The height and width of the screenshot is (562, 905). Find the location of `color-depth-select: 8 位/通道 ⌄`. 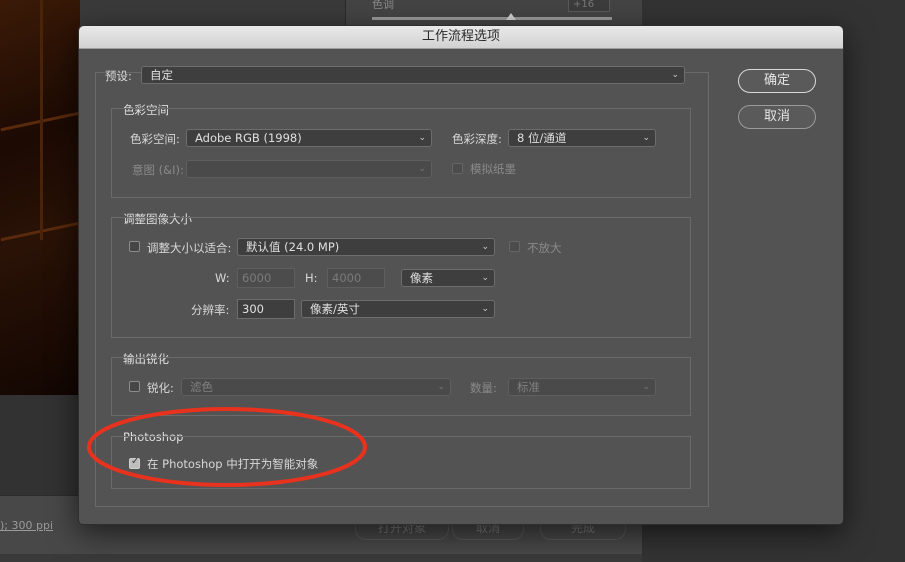

color-depth-select: 8 位/通道 ⌄ is located at coordinates (582, 138).